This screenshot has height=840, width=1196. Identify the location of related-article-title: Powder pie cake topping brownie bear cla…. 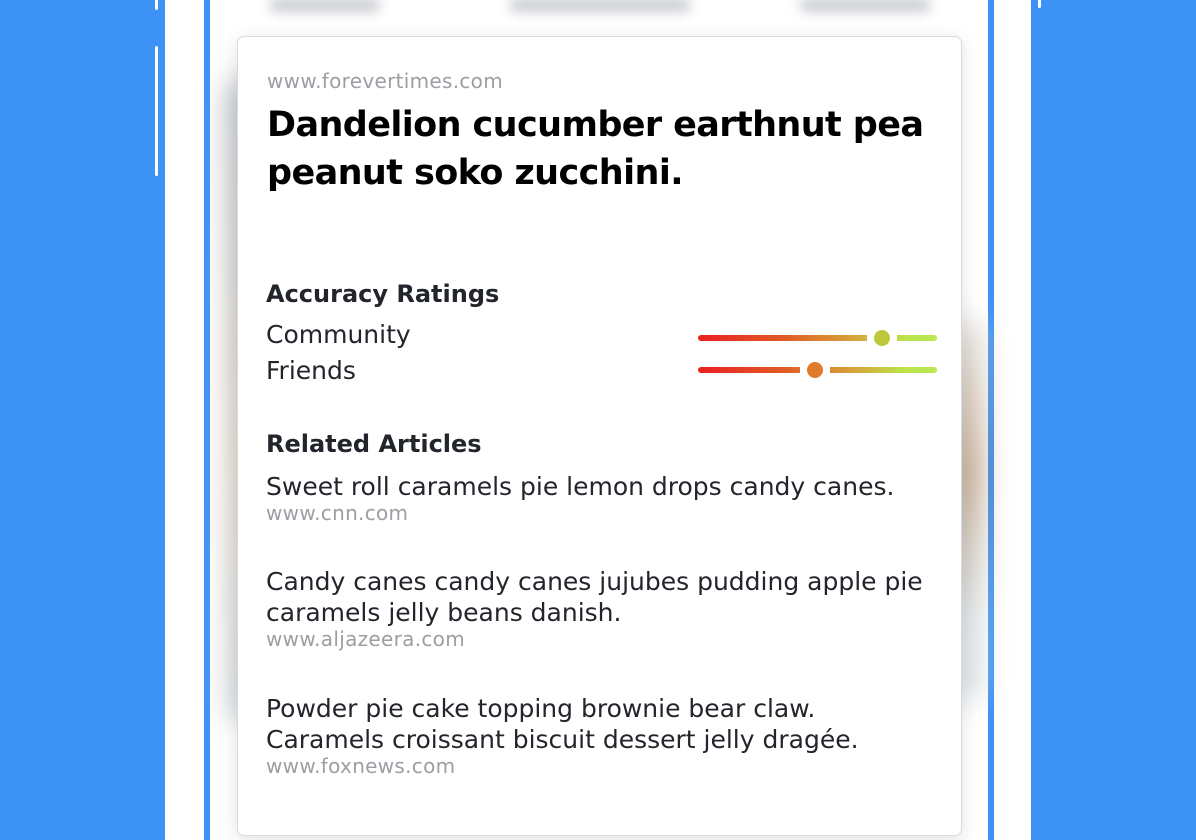
(601, 724).